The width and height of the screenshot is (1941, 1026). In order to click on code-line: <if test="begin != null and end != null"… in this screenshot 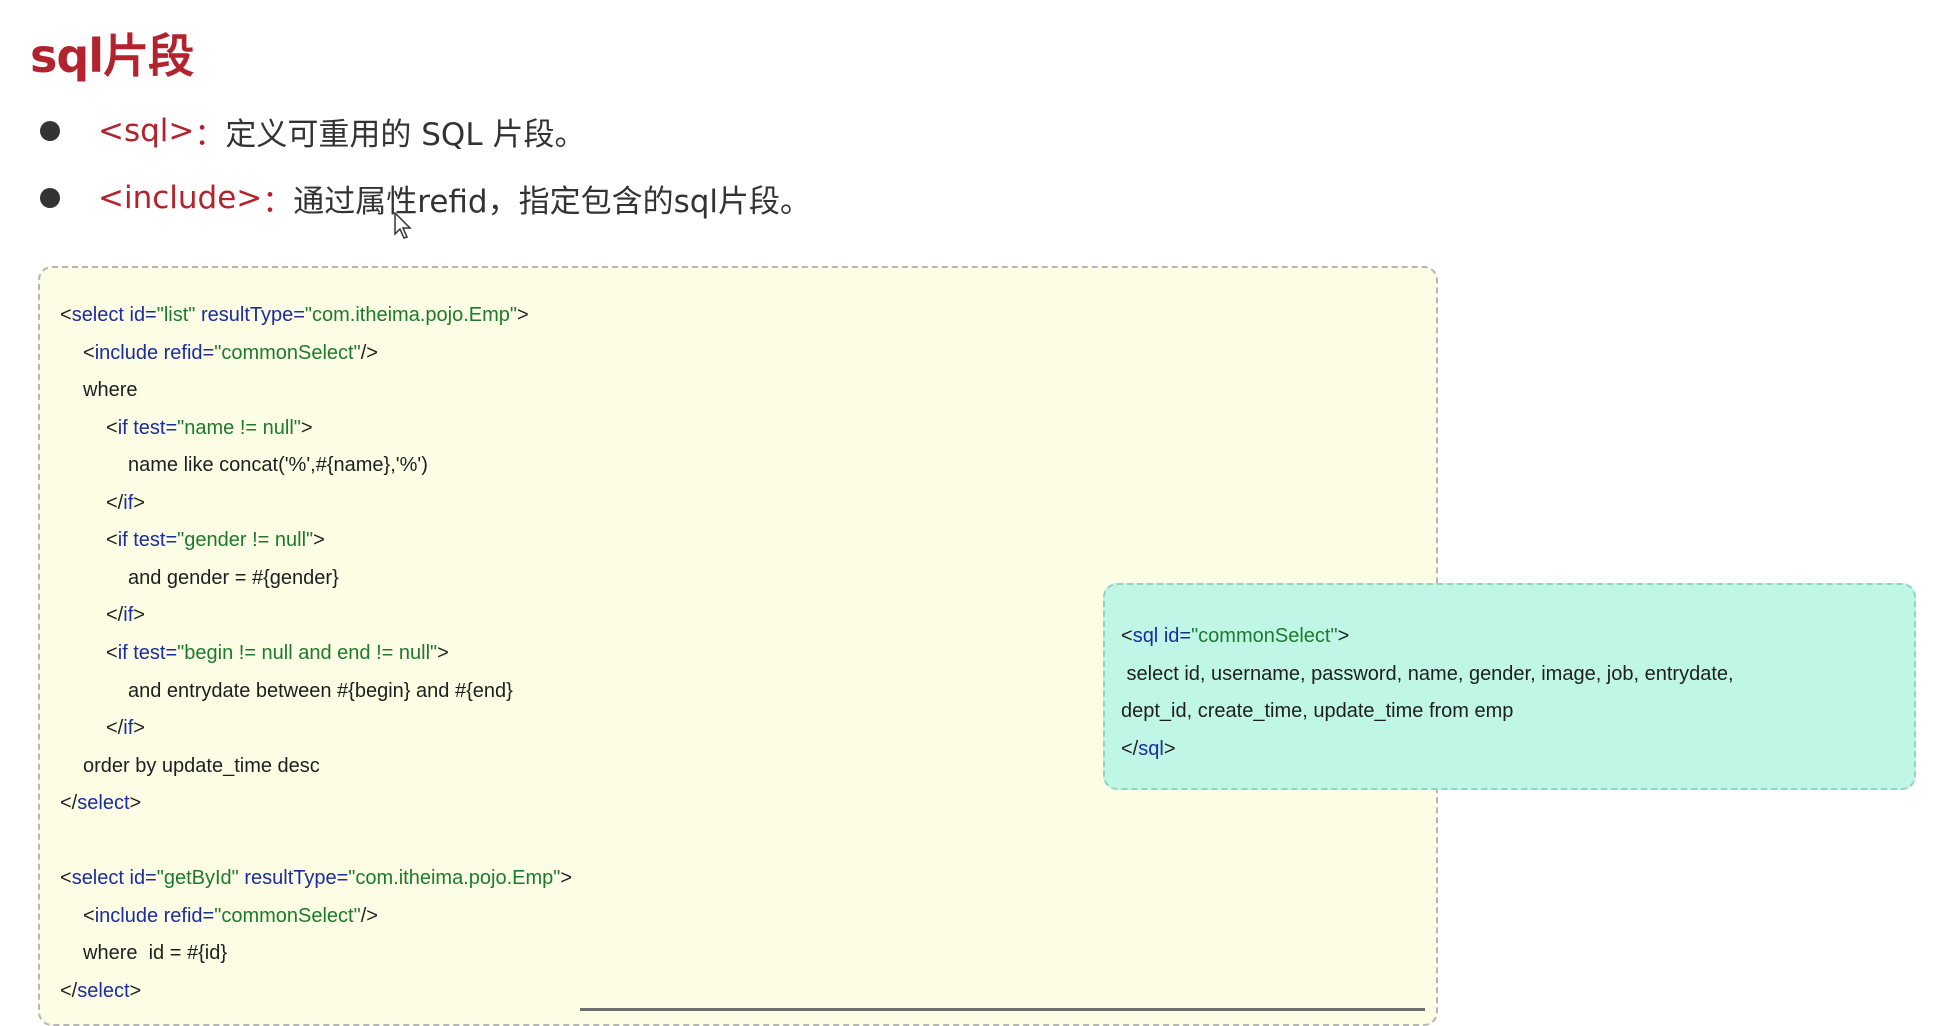, I will do `click(277, 653)`.